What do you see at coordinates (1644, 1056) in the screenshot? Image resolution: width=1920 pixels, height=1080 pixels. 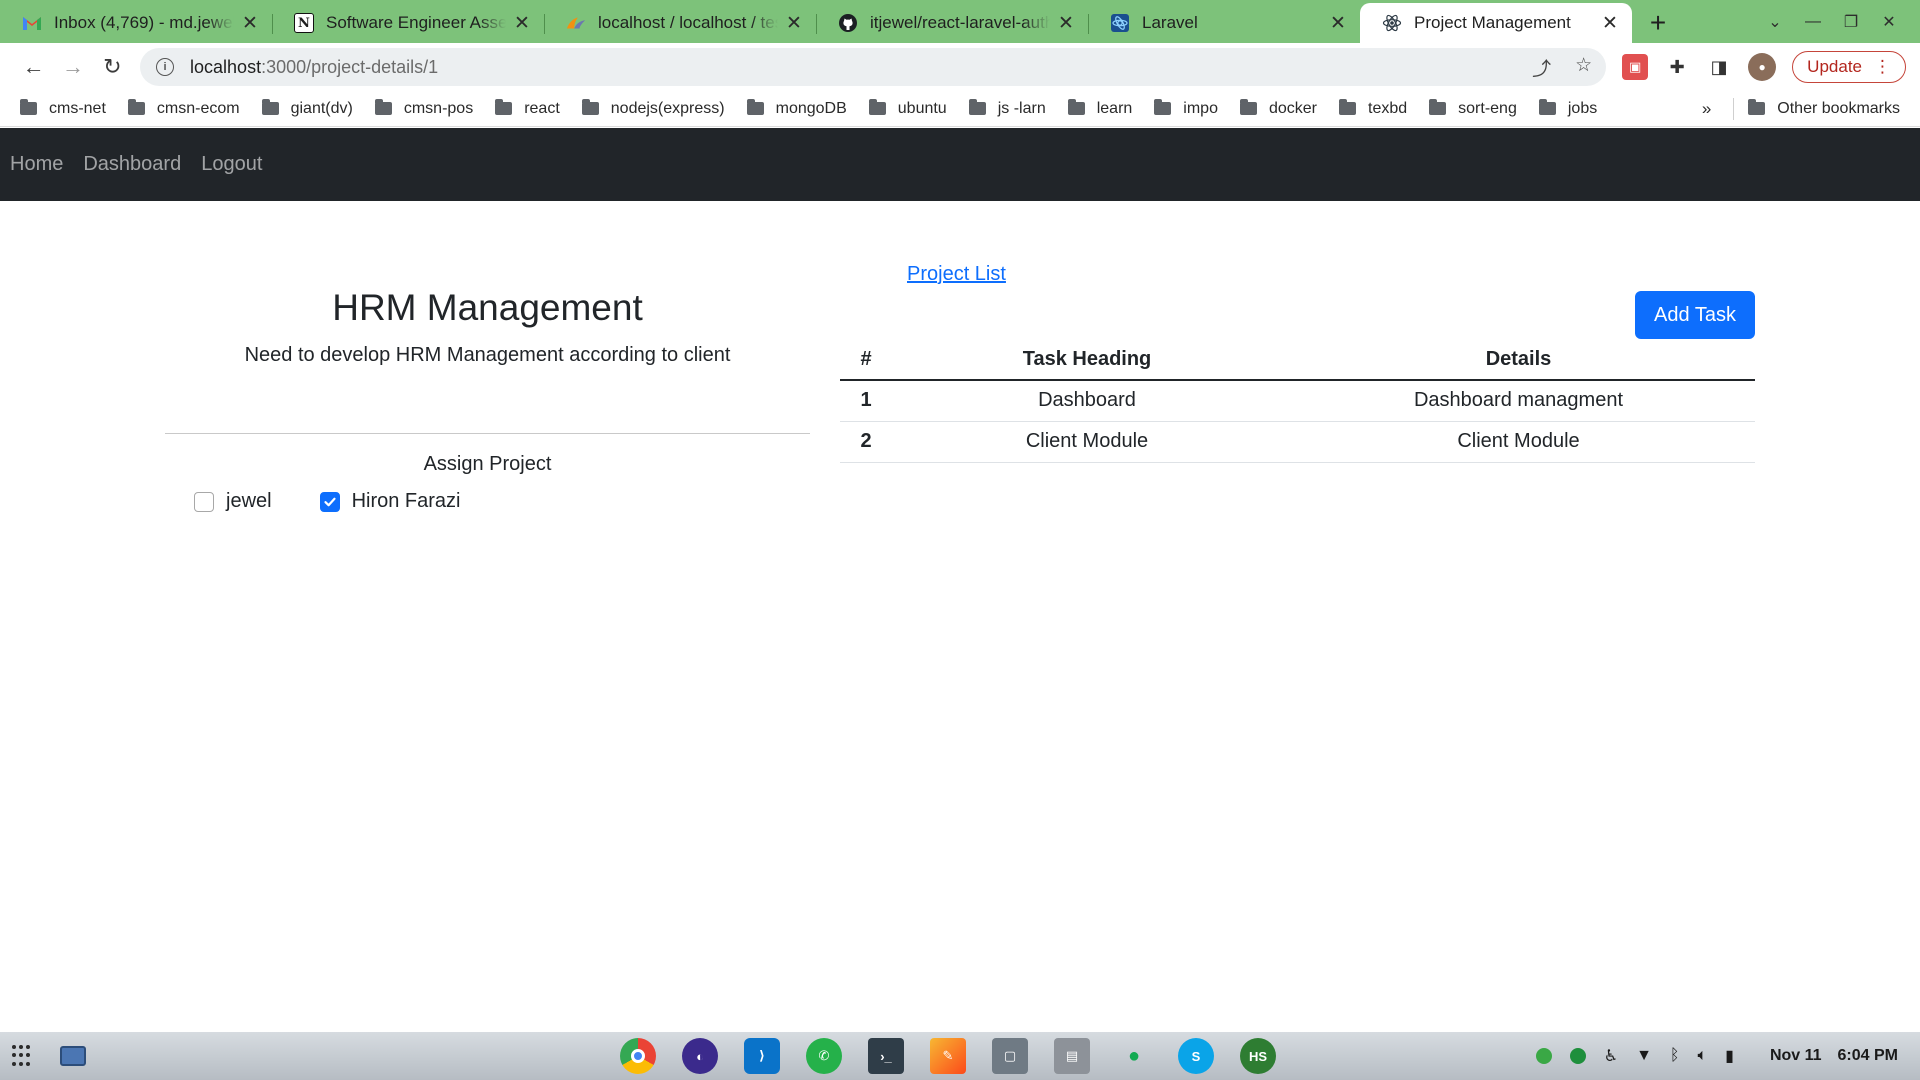 I see `wifi-icon: ▼` at bounding box center [1644, 1056].